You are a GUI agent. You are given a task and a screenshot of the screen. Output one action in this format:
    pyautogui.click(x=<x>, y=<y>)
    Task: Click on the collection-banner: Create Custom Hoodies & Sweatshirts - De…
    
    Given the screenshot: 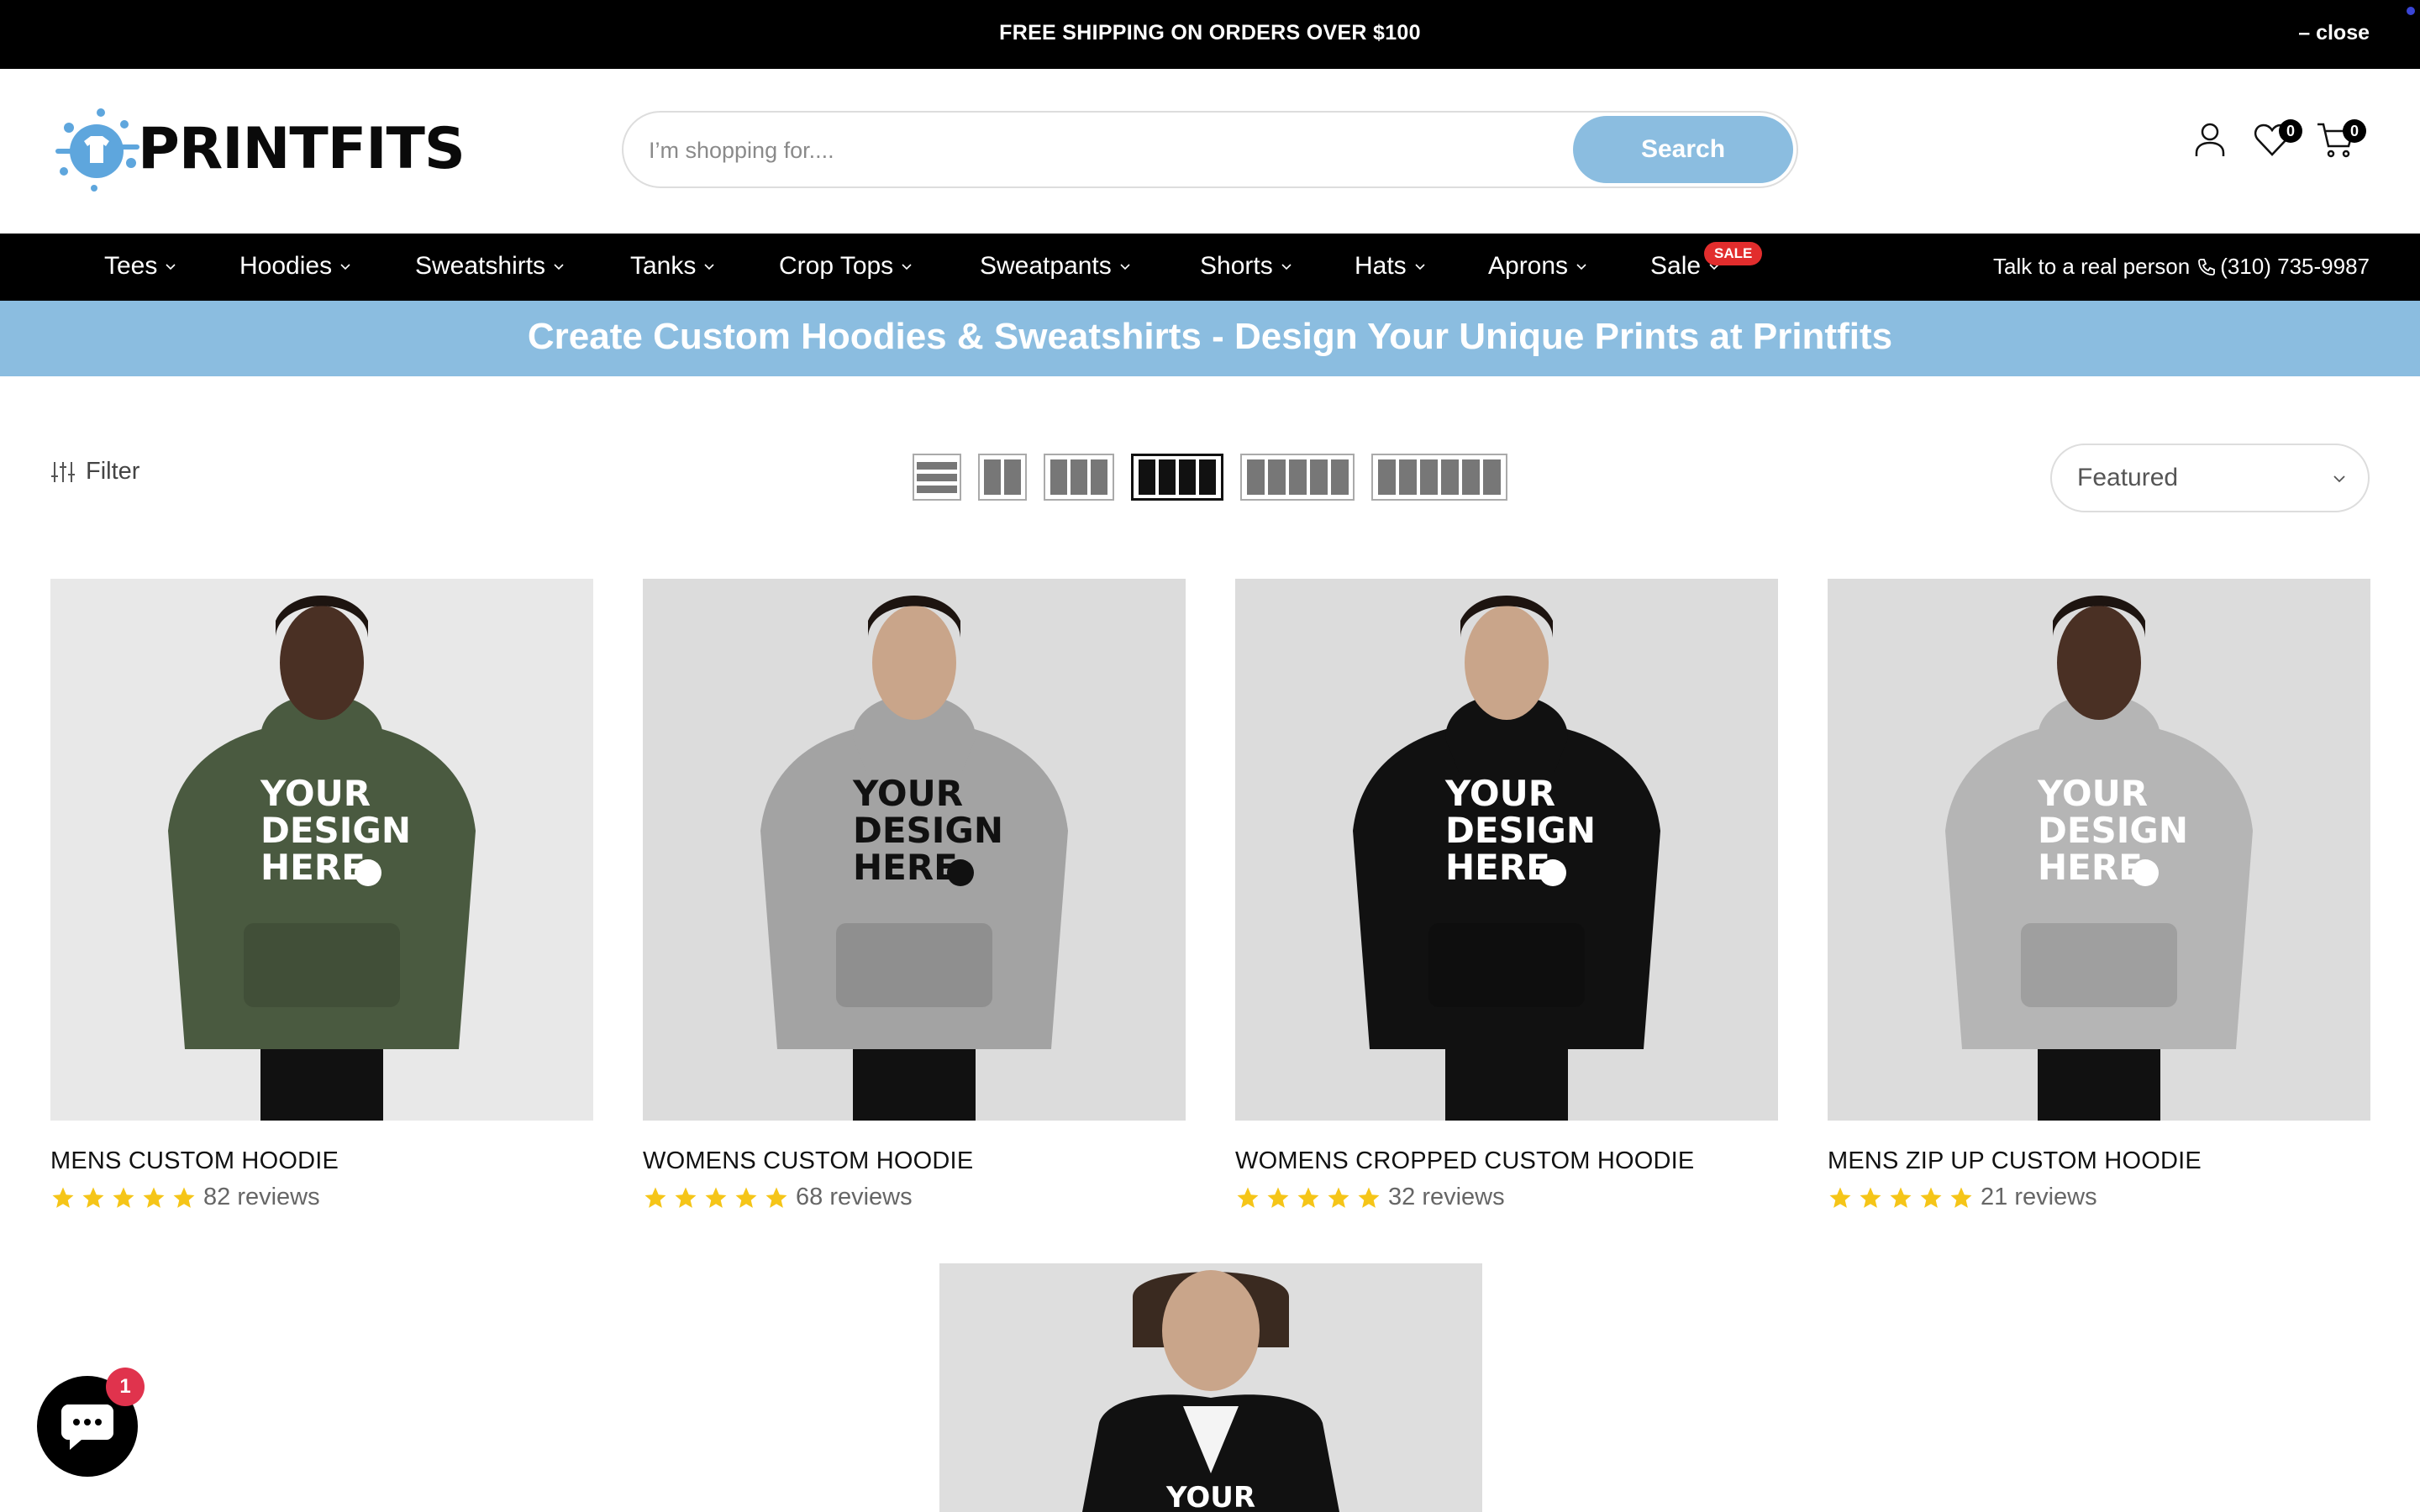 What is the action you would take?
    pyautogui.click(x=1210, y=338)
    